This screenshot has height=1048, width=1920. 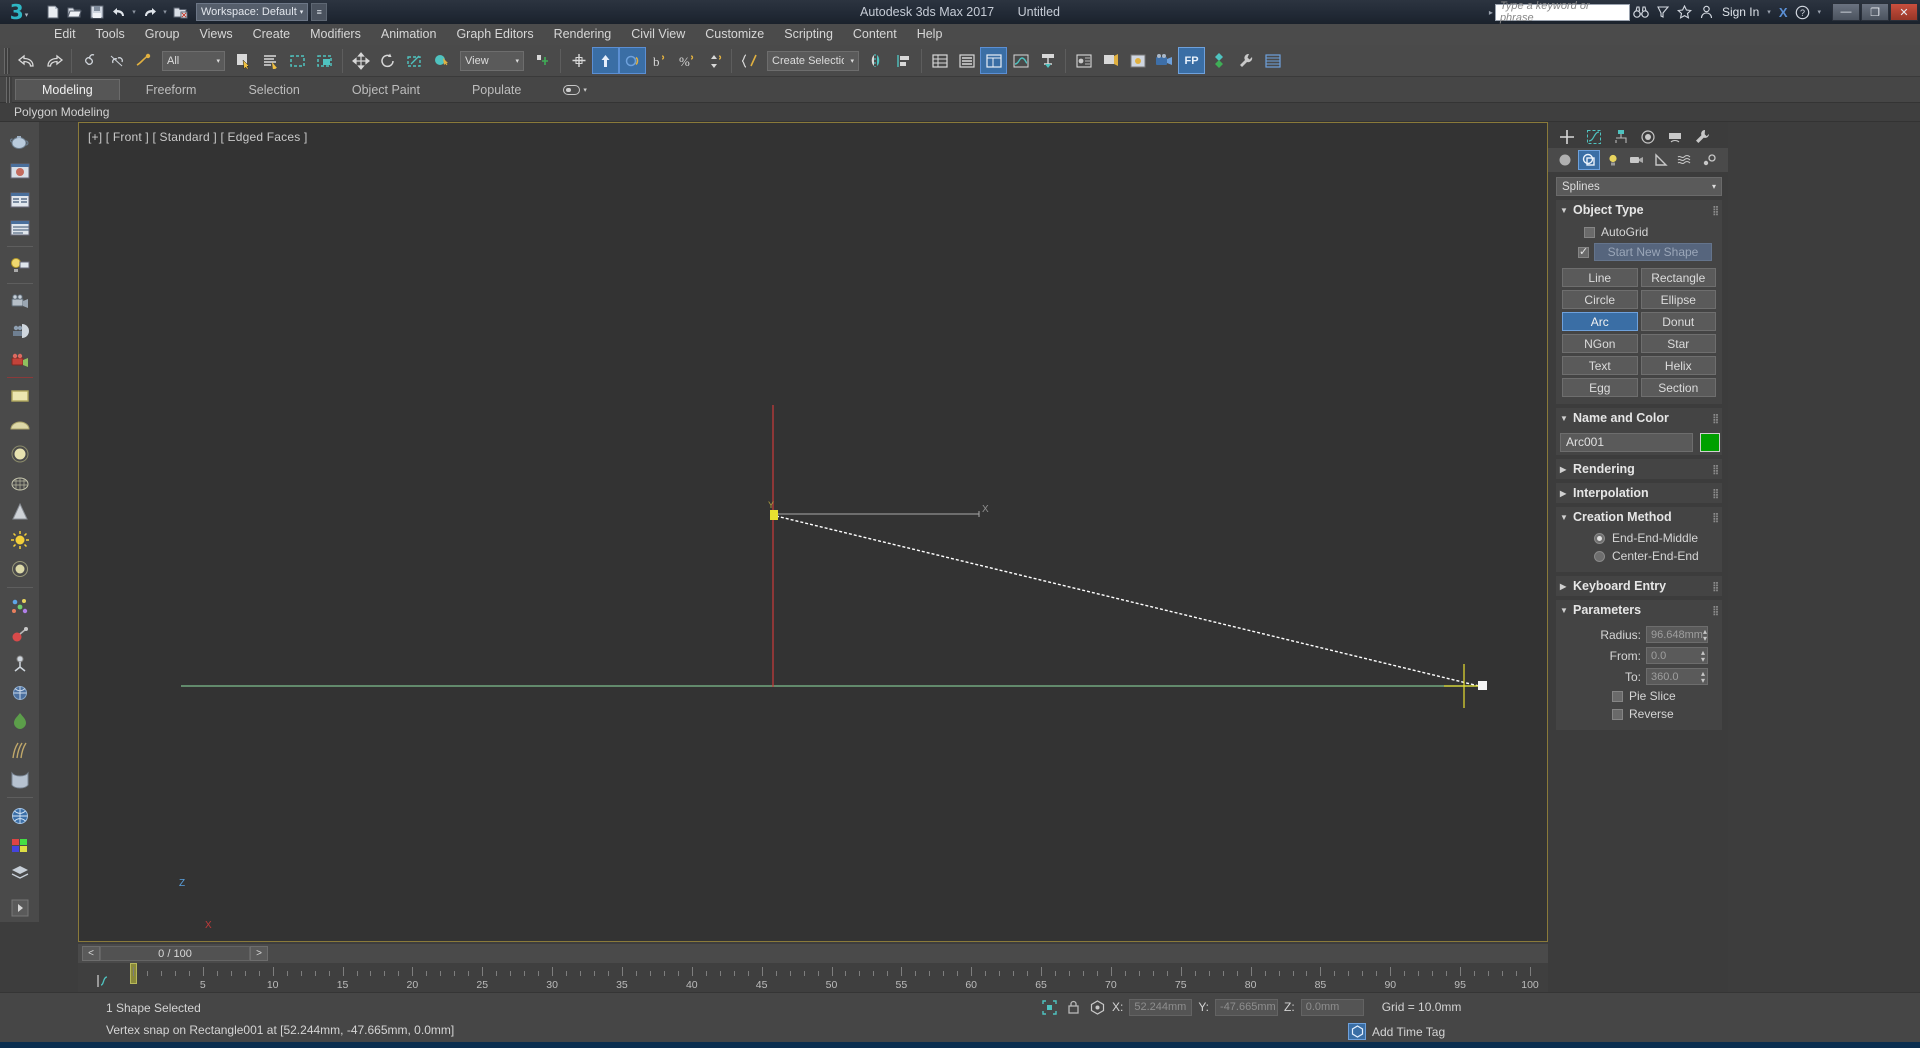 What do you see at coordinates (20, 396) in the screenshot?
I see `plane-primitive-icon` at bounding box center [20, 396].